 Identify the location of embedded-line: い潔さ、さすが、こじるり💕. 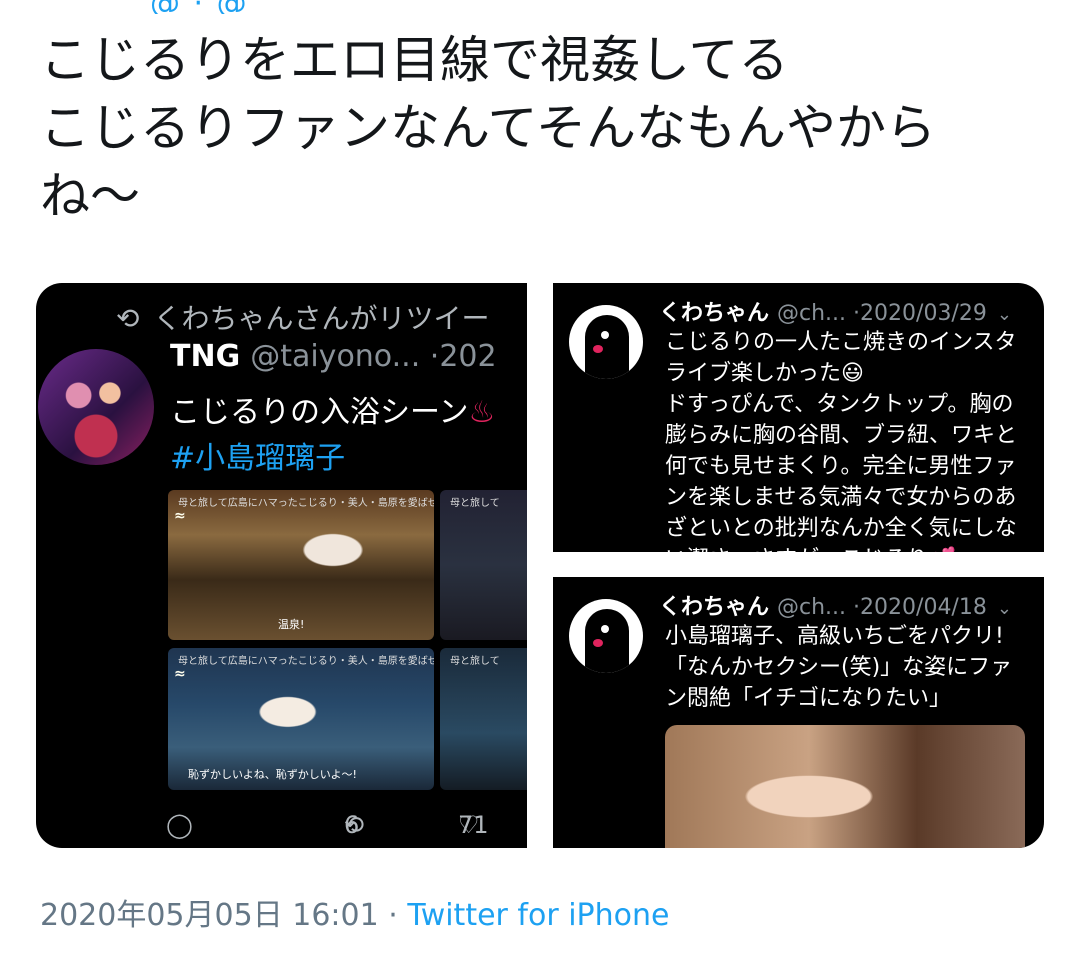
(851, 548).